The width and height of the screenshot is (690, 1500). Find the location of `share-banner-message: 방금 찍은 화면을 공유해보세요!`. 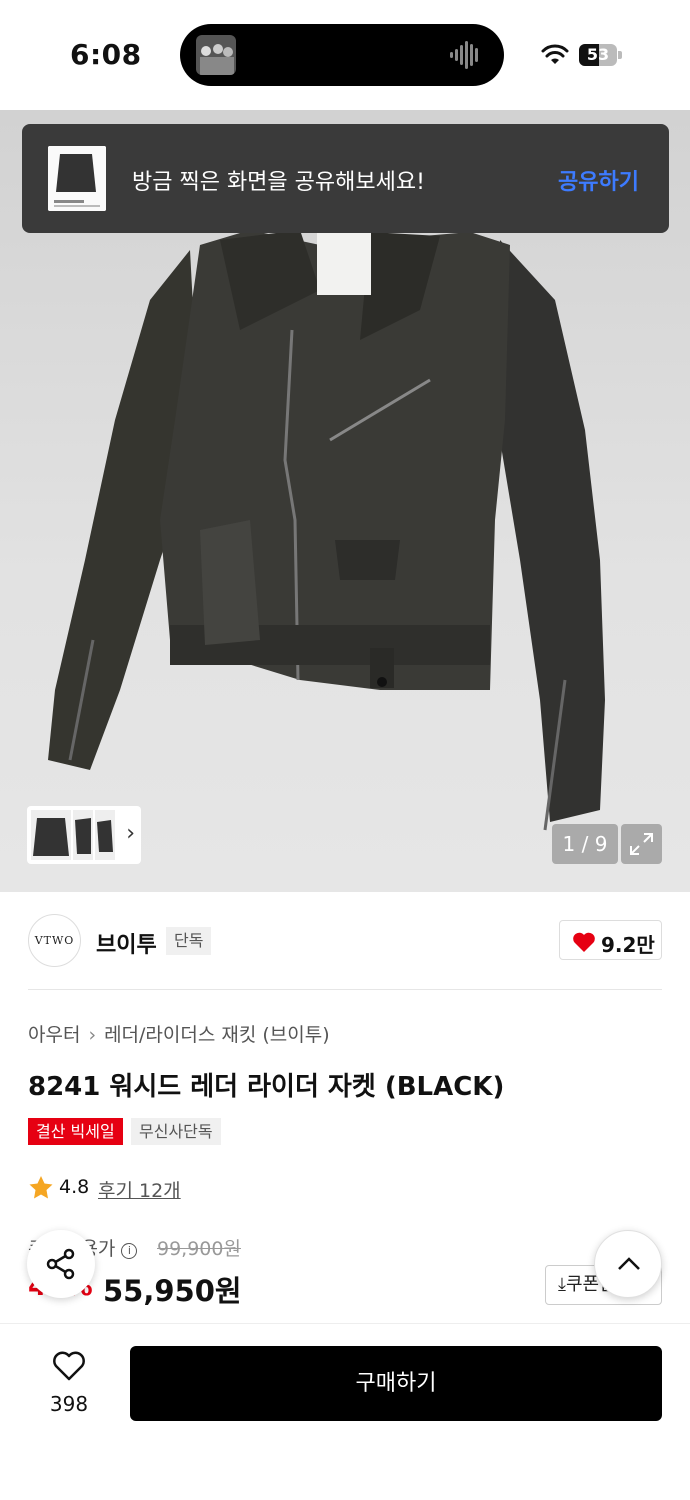

share-banner-message: 방금 찍은 화면을 공유해보세요! is located at coordinates (278, 182).